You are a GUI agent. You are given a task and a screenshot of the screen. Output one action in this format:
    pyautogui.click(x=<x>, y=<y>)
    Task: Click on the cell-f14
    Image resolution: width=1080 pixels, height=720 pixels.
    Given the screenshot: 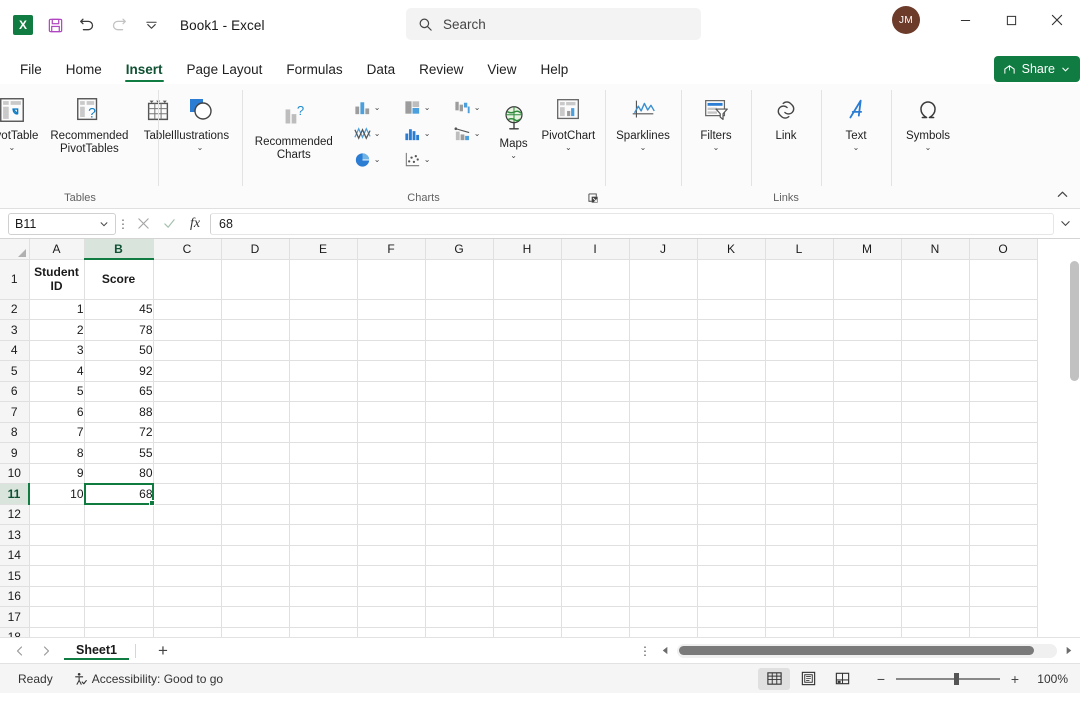 What is the action you would take?
    pyautogui.click(x=391, y=555)
    